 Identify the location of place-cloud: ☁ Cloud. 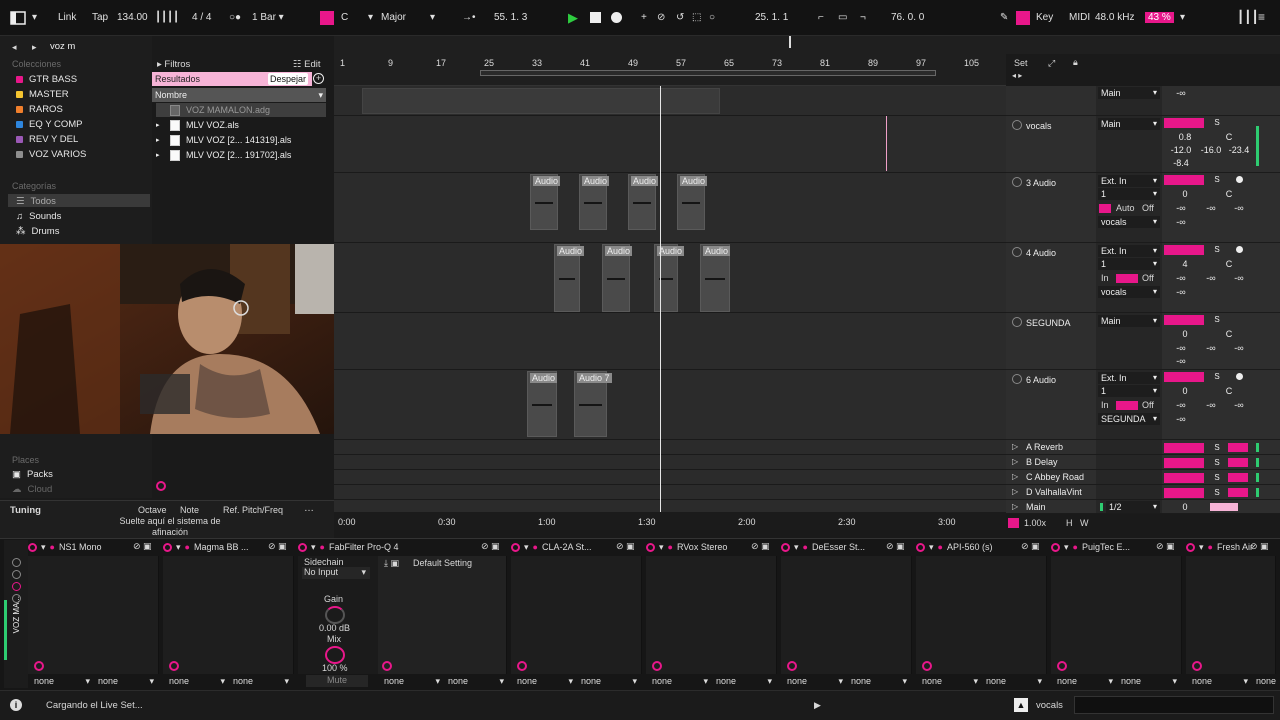
(32, 489).